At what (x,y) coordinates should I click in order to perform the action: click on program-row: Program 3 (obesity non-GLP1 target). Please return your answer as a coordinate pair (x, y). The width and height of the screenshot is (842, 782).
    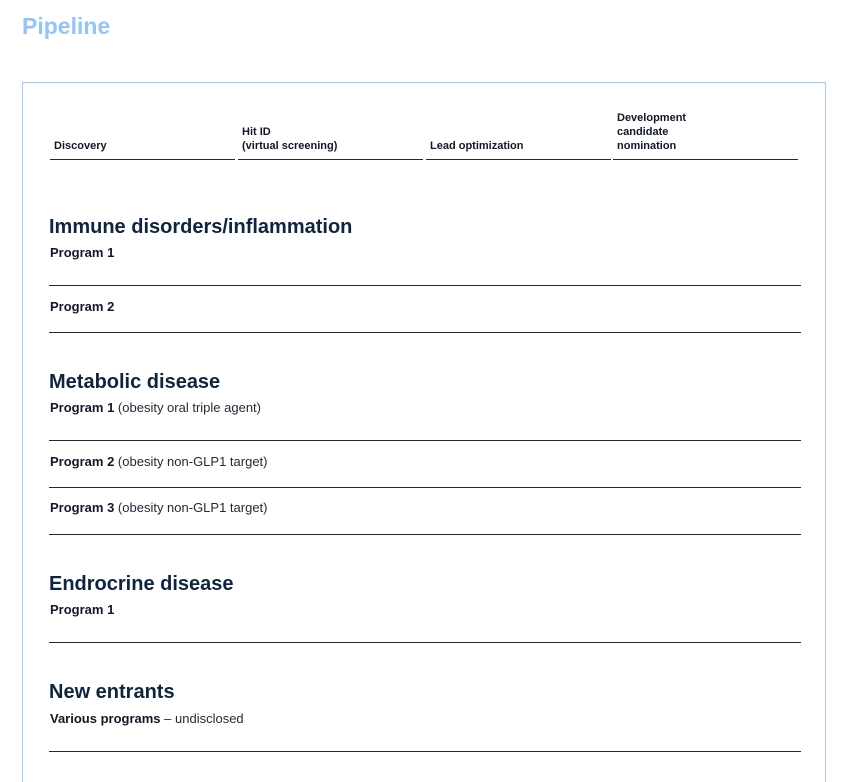
    Looking at the image, I should click on (425, 511).